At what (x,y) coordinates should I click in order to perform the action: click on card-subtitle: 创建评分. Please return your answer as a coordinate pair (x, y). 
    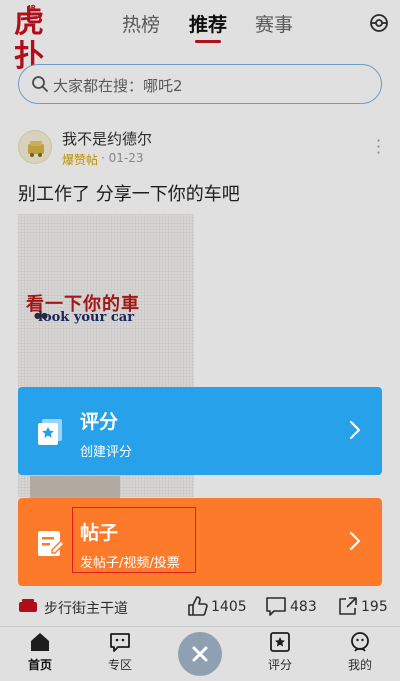
    Looking at the image, I should click on (106, 452).